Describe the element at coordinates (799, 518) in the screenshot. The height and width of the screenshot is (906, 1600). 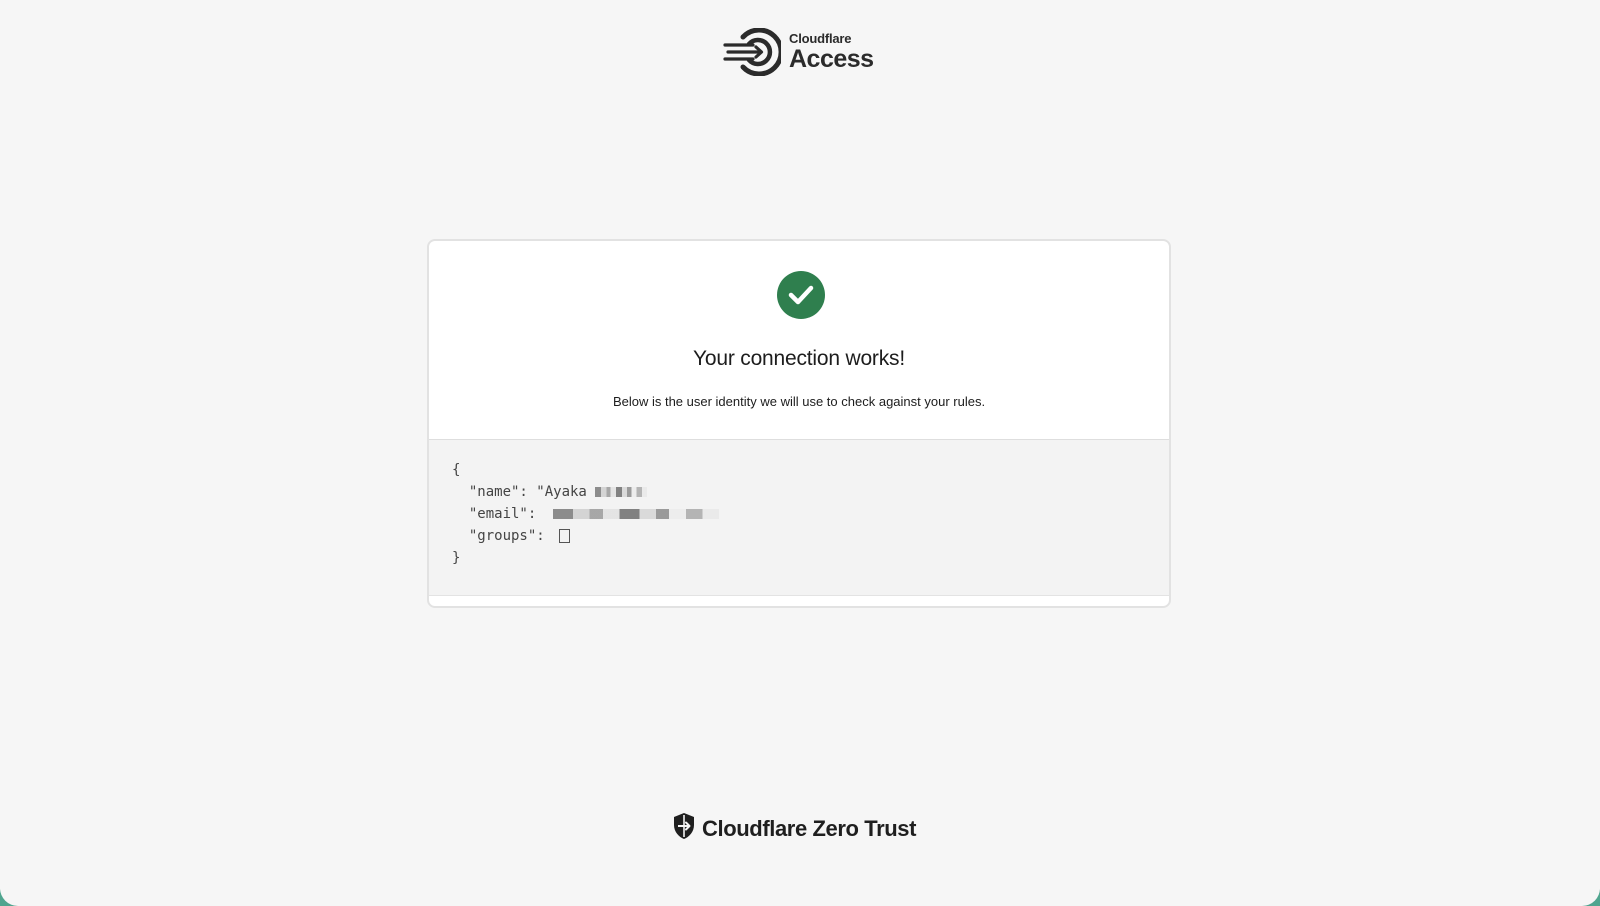
I see `identity-json: { "name": "Ayaka "email": "groups": }` at that location.